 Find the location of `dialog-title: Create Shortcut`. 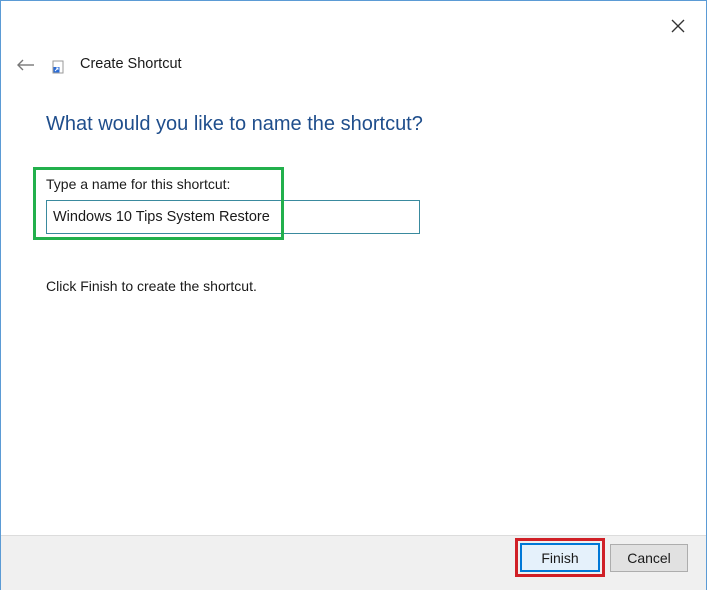

dialog-title: Create Shortcut is located at coordinates (131, 64).